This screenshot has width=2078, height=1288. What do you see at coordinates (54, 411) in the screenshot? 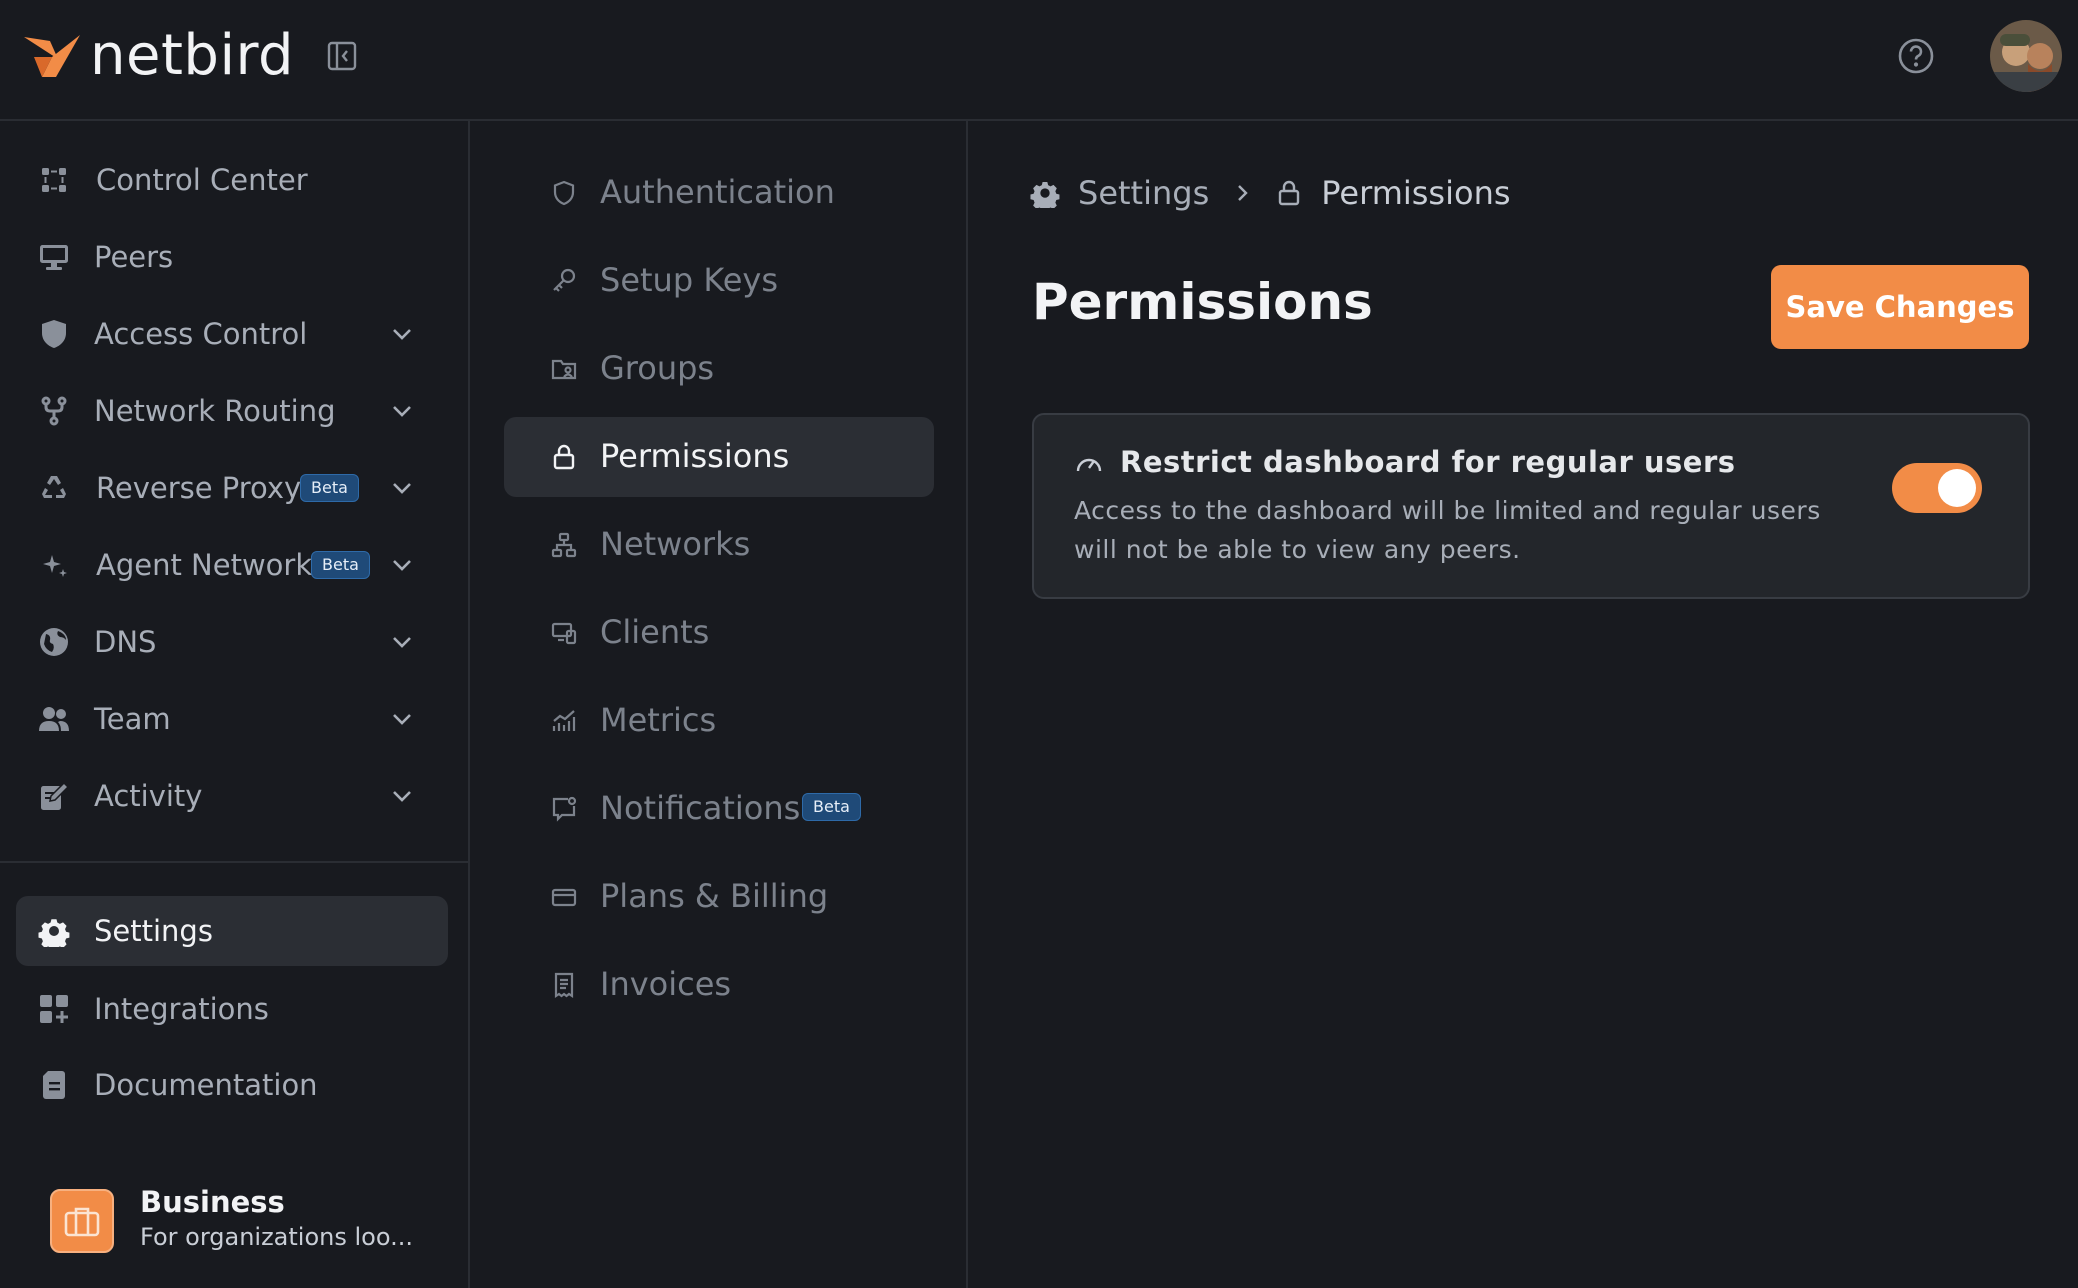
I see `git-fork-icon` at bounding box center [54, 411].